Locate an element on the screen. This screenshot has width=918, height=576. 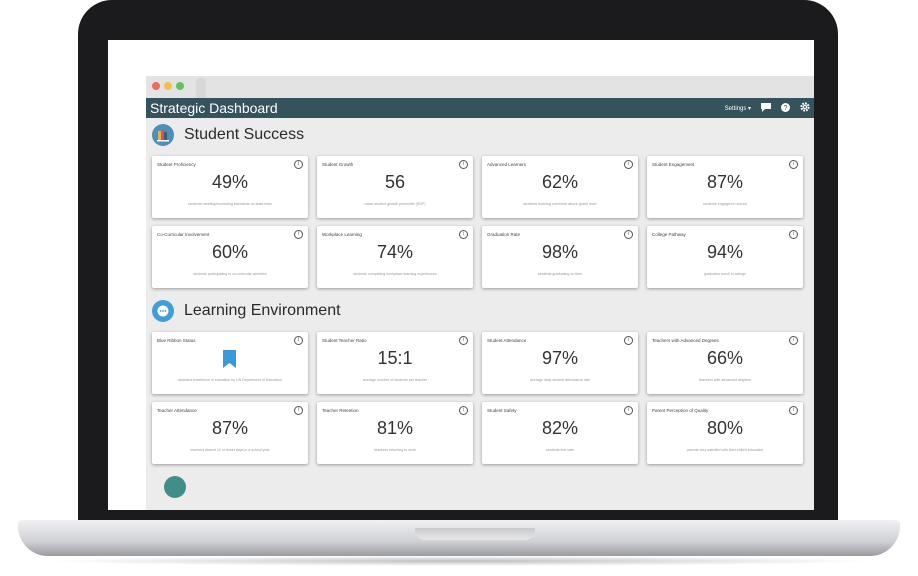
metric-description: average daily student attendance rate is located at coordinates (560, 380).